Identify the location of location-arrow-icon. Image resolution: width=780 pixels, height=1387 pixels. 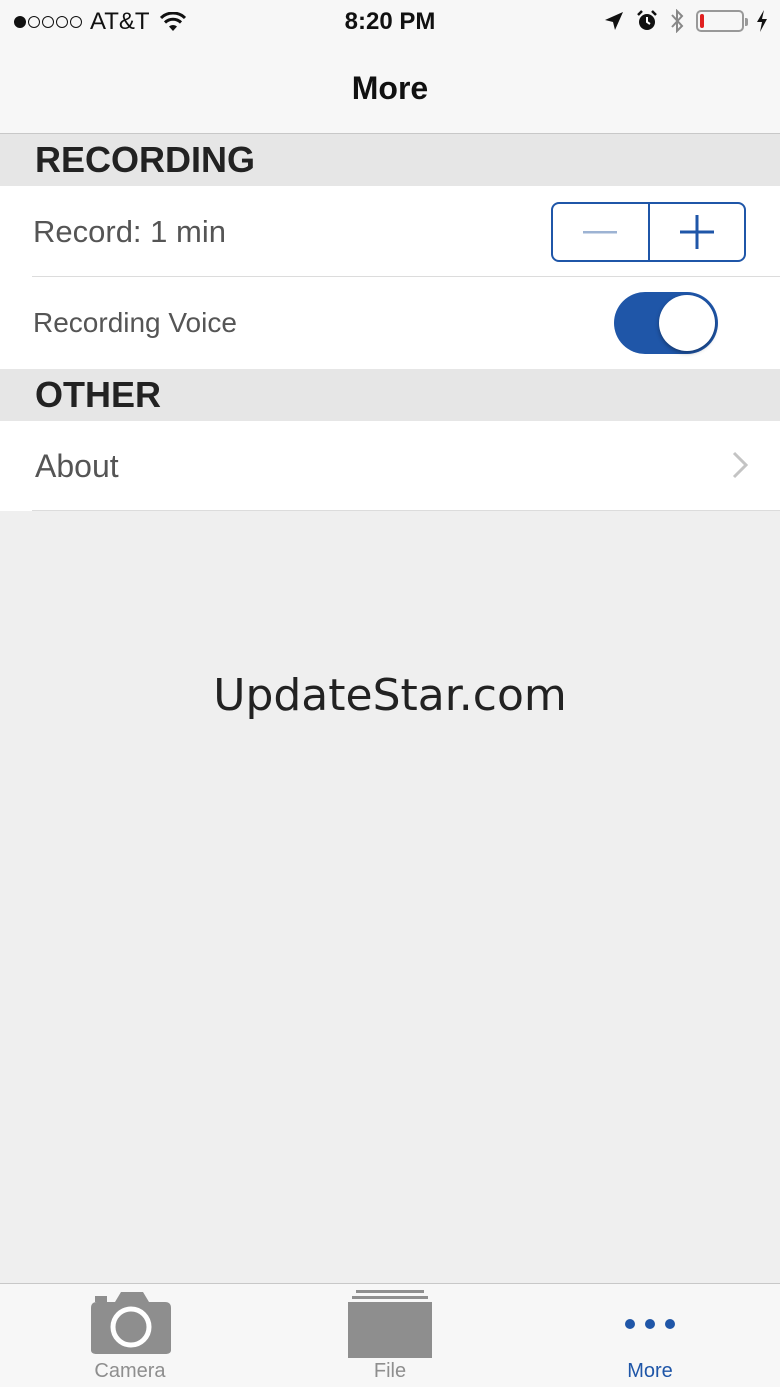
(614, 21).